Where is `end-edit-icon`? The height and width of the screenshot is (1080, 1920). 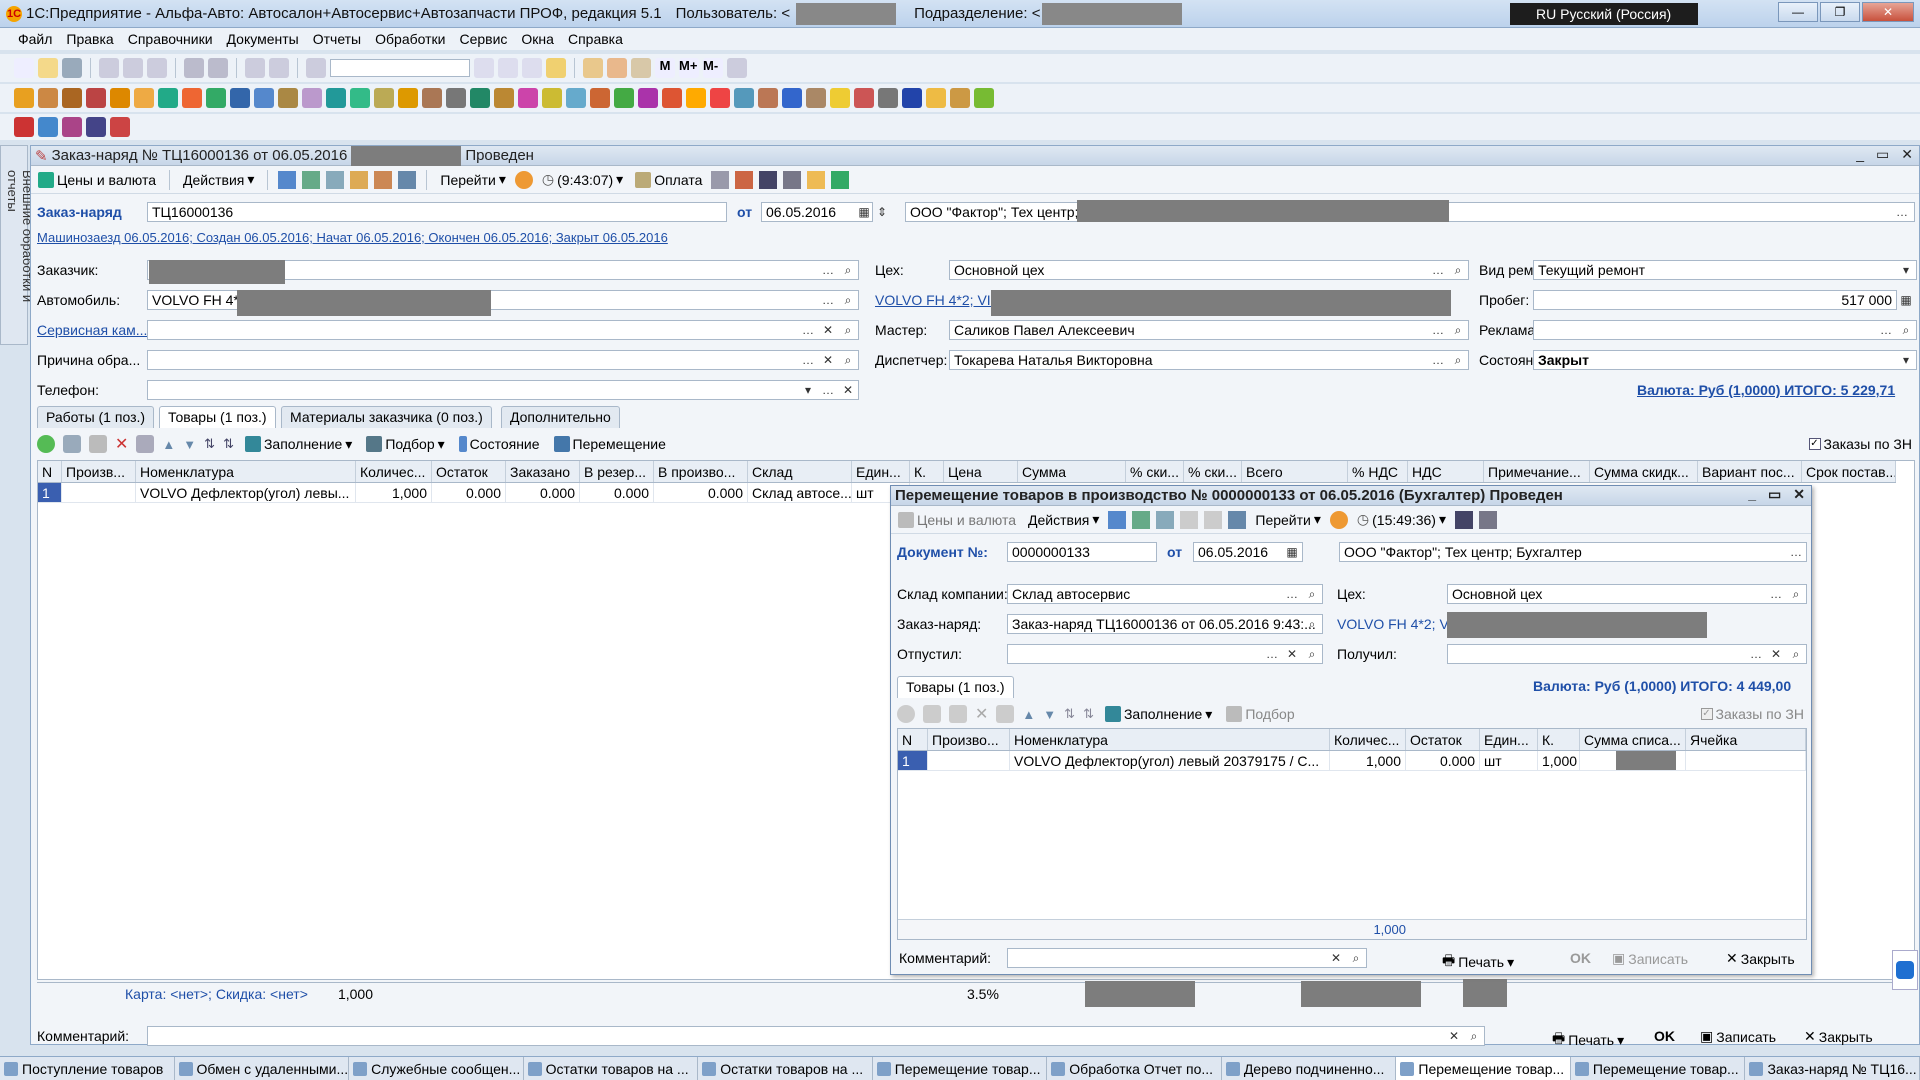
end-edit-icon is located at coordinates (1005, 714).